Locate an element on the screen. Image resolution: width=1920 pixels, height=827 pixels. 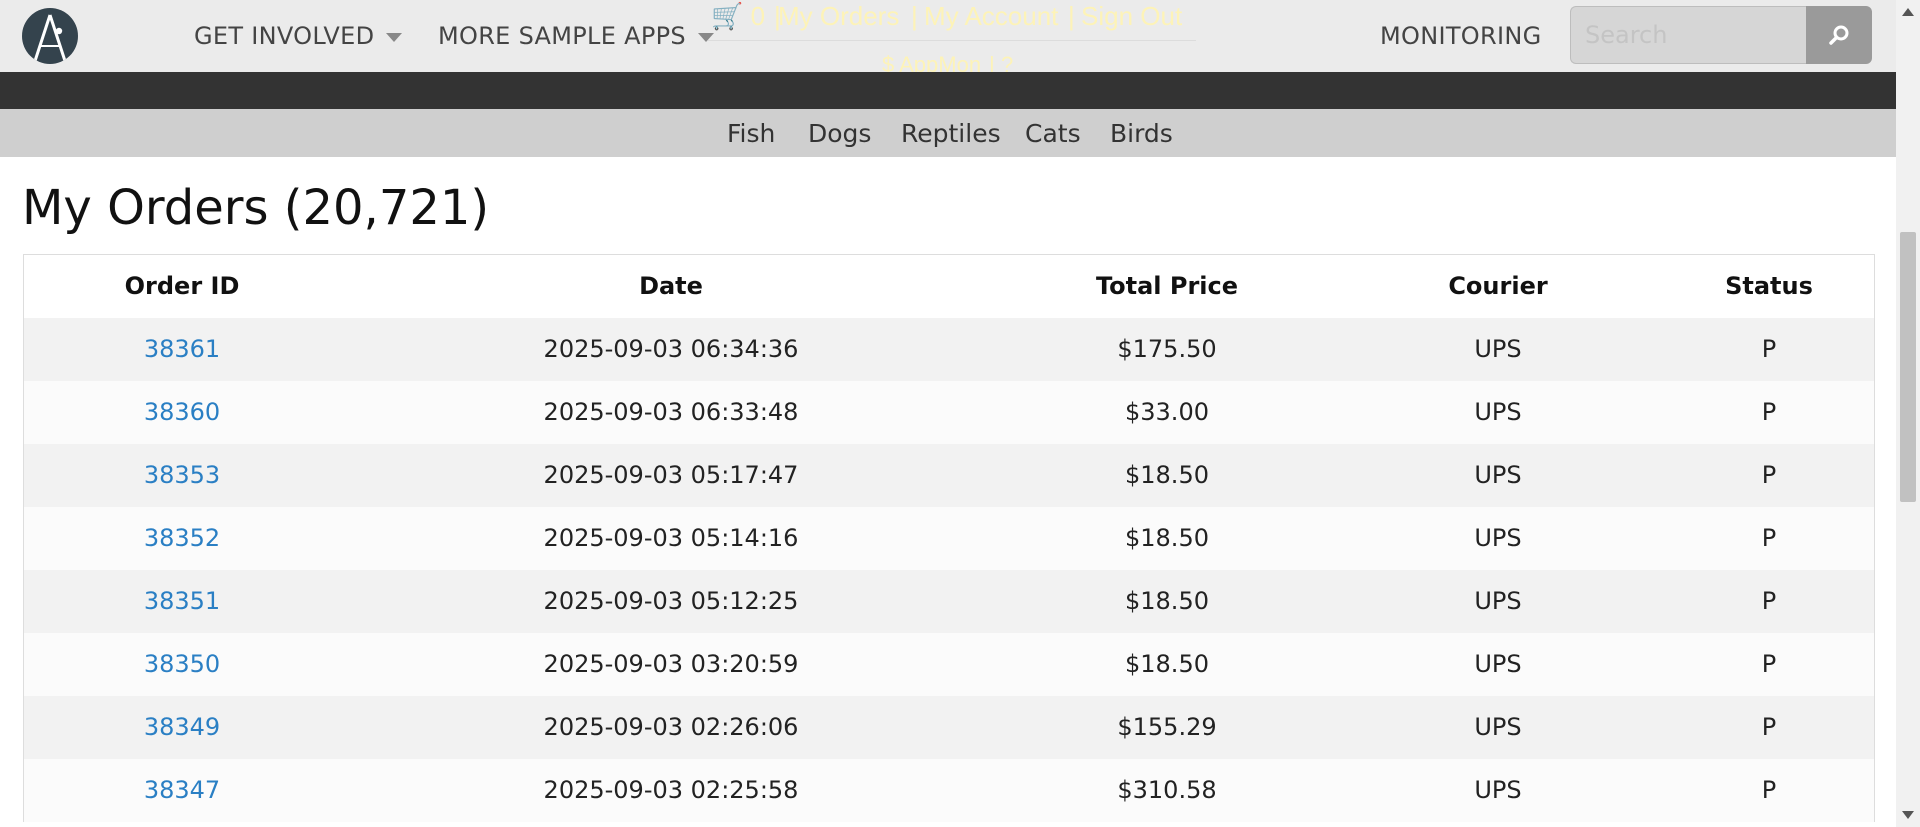
caret-down-icon is located at coordinates (394, 37).